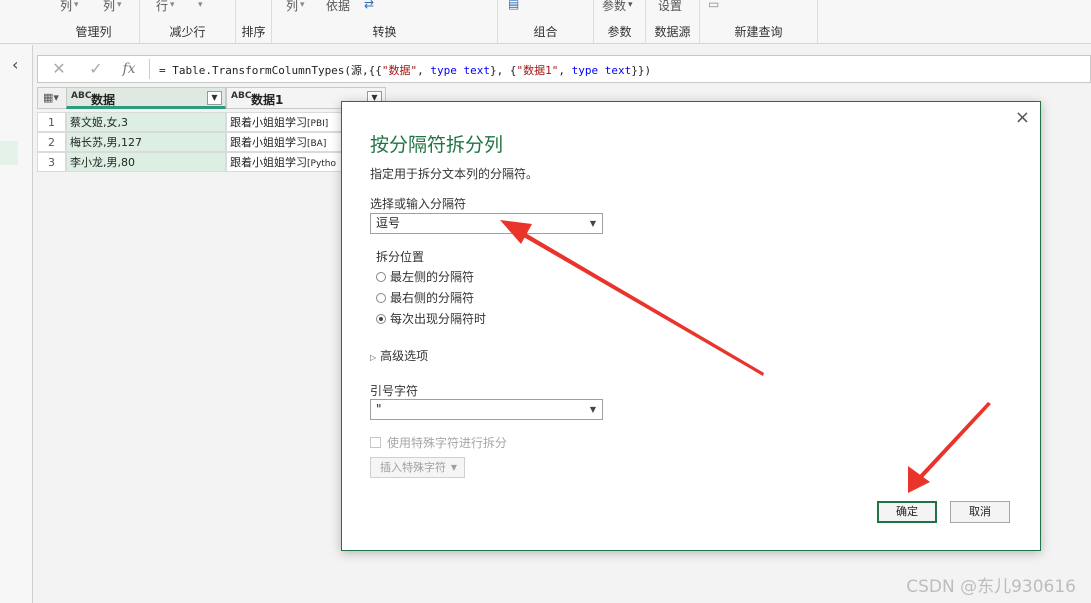  What do you see at coordinates (214, 98) in the screenshot?
I see `filter-dropdown-icon: ▼` at bounding box center [214, 98].